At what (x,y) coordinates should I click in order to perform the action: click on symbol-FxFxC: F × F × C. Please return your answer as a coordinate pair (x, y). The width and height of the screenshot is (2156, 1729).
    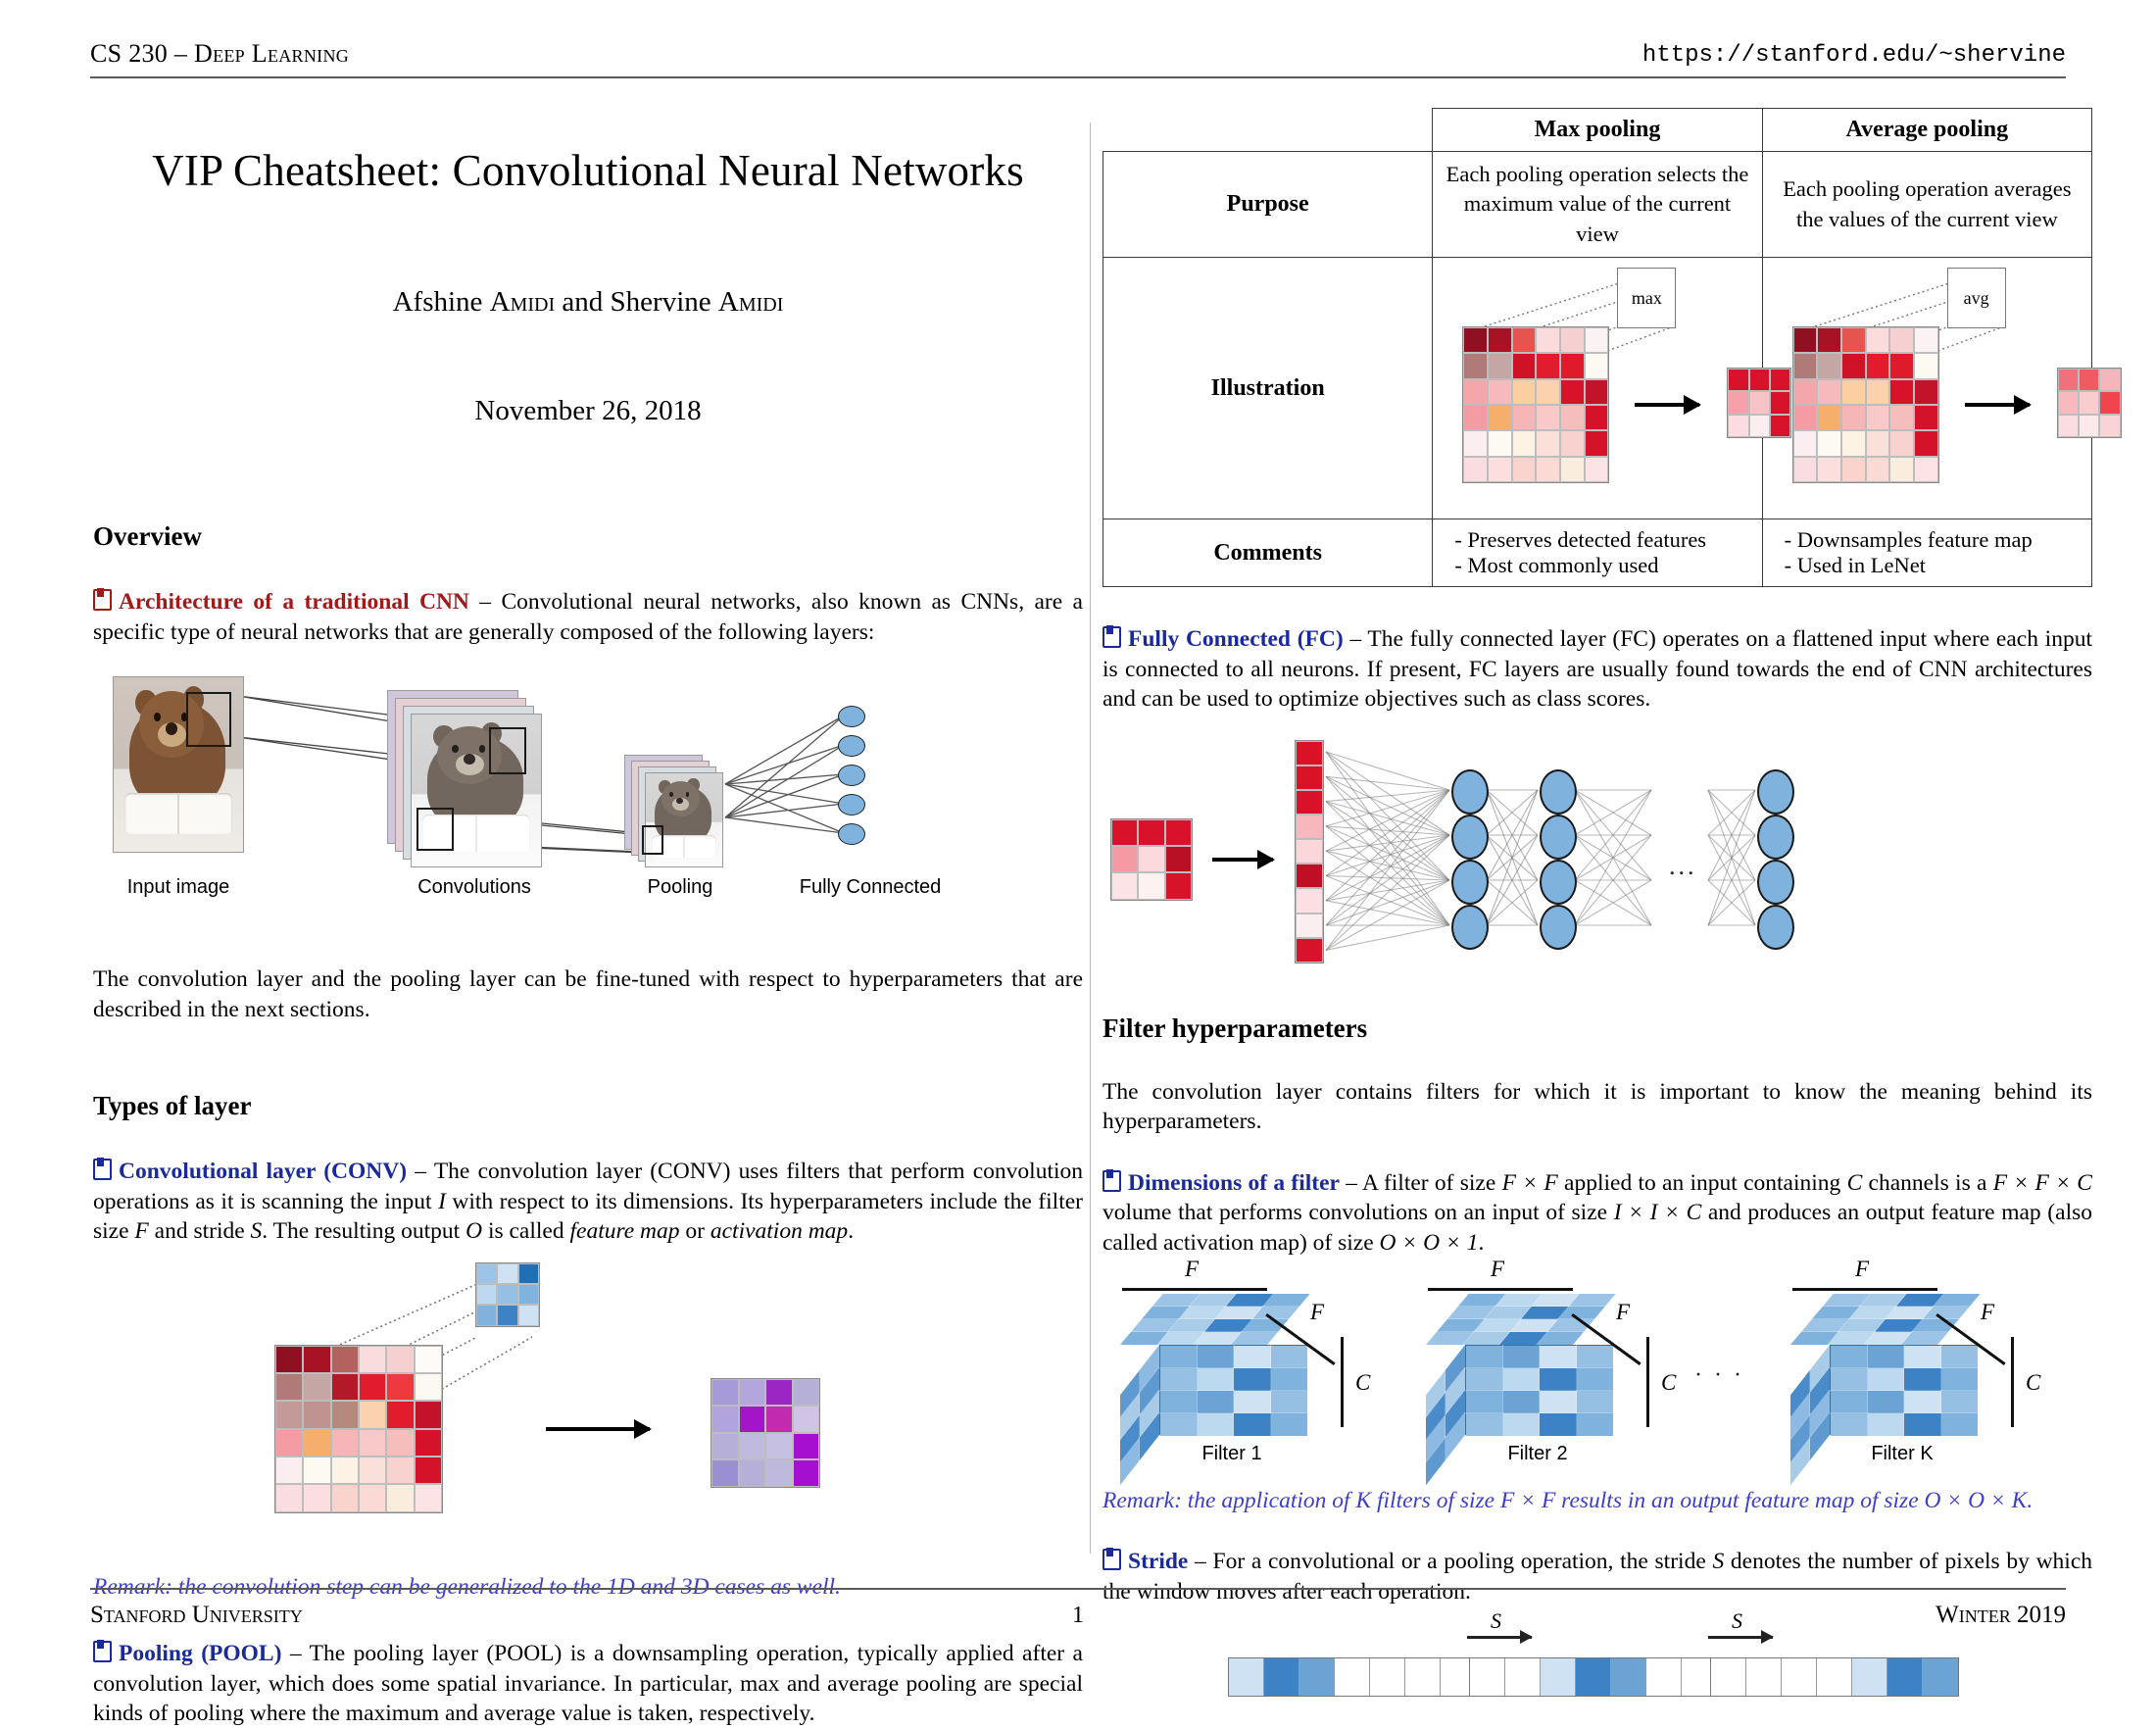
    Looking at the image, I should click on (2043, 1183).